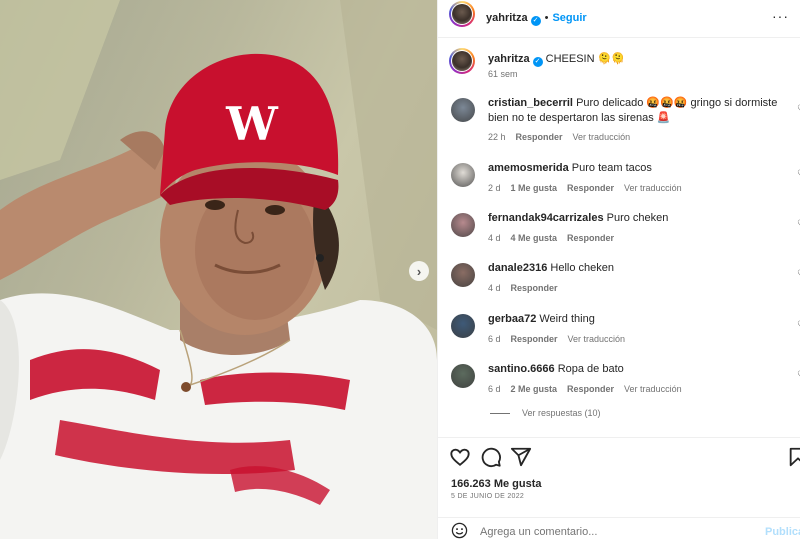 The width and height of the screenshot is (800, 539). I want to click on comment-meta: 22 h Responder Ver traducción, so click(564, 137).